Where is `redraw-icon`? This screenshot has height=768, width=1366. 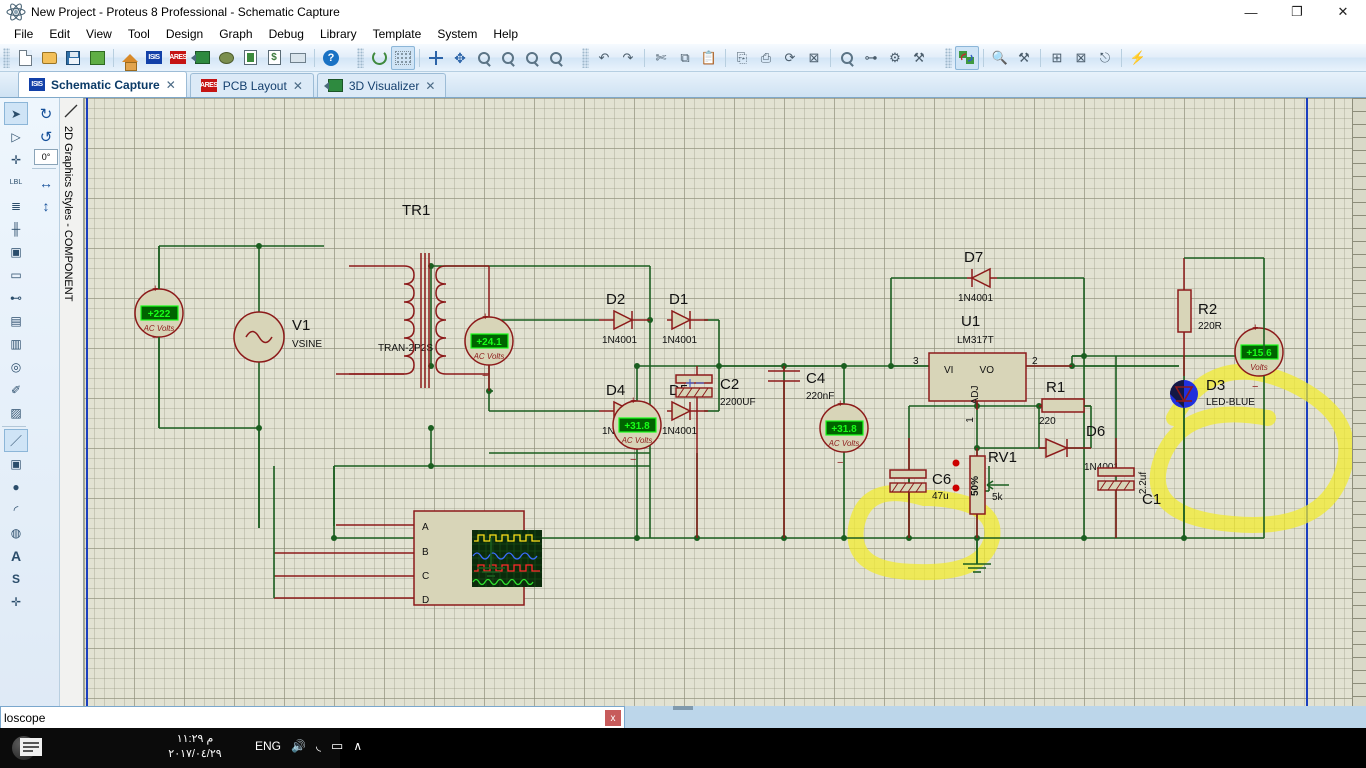 redraw-icon is located at coordinates (379, 58).